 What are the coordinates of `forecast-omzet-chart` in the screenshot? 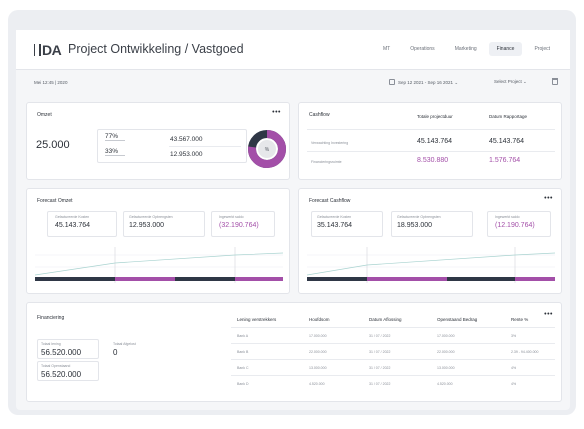 It's located at (159, 265).